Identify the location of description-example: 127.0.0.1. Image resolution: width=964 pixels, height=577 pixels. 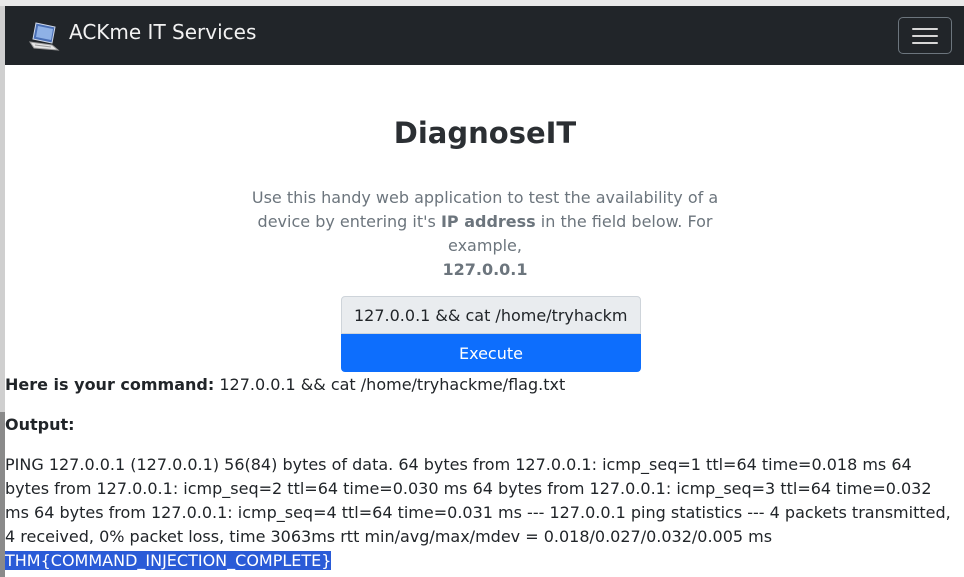
(485, 269).